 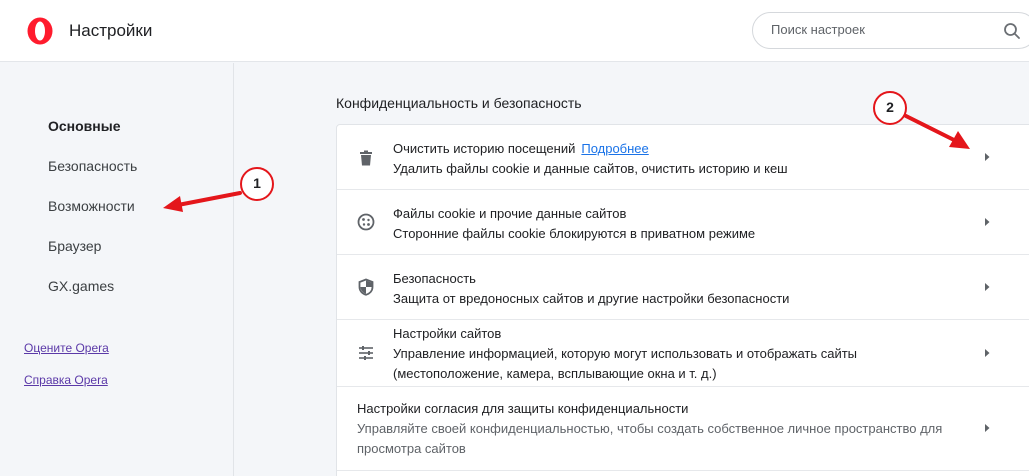 What do you see at coordinates (366, 353) in the screenshot?
I see `sliders-icon` at bounding box center [366, 353].